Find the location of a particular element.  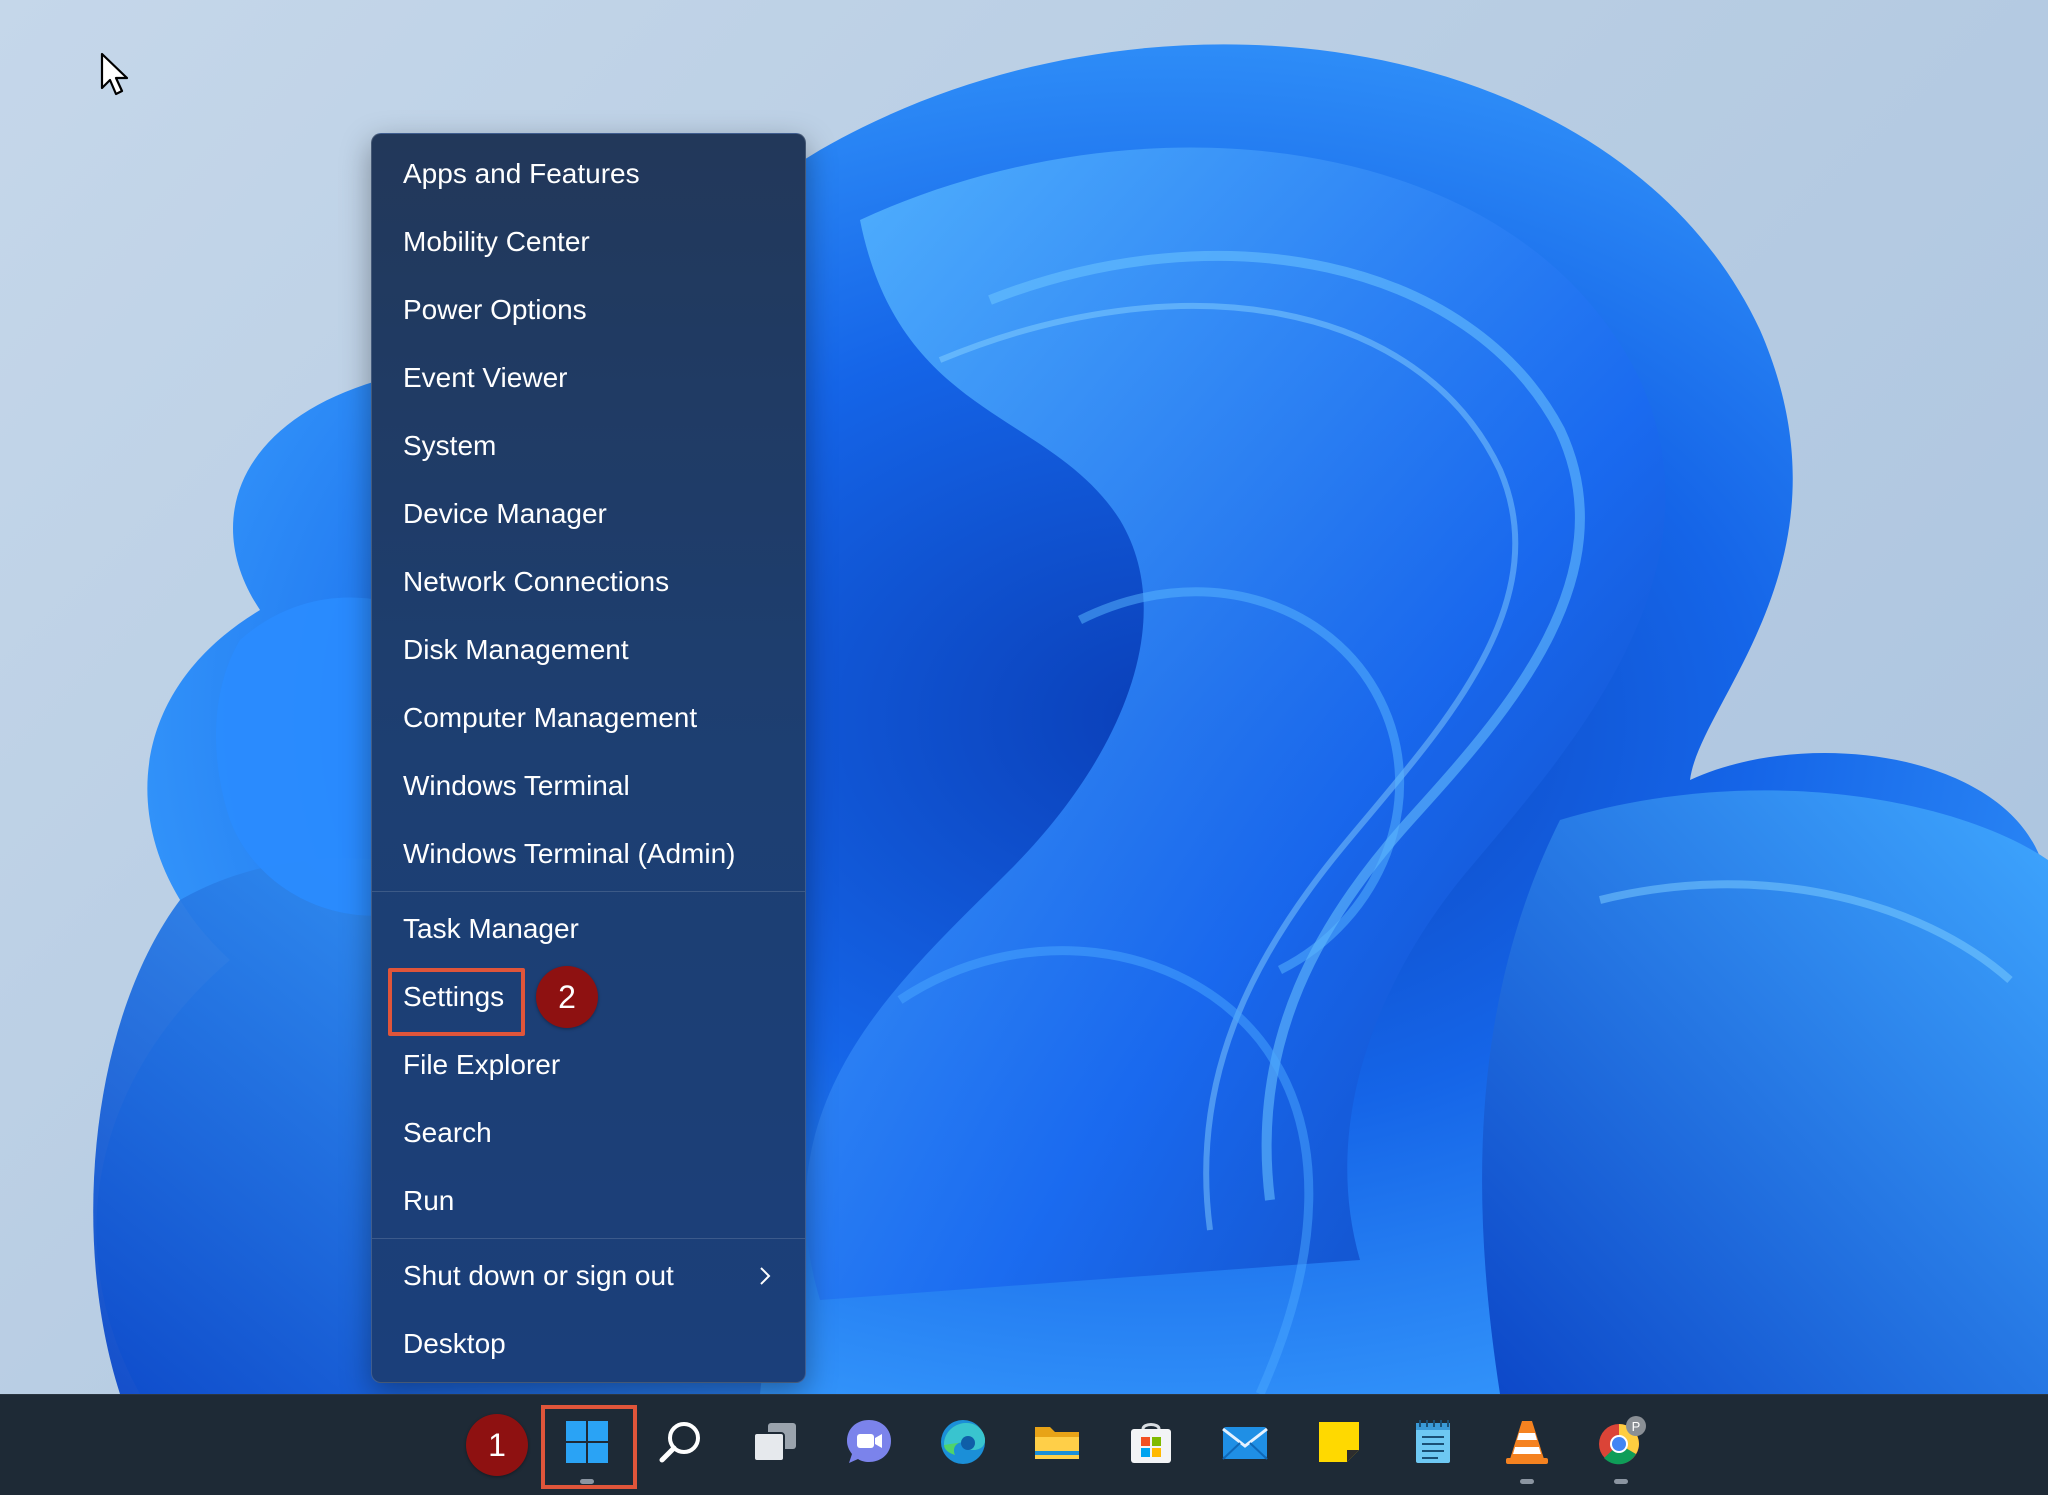

menu-item-label: Power Options is located at coordinates (495, 309).